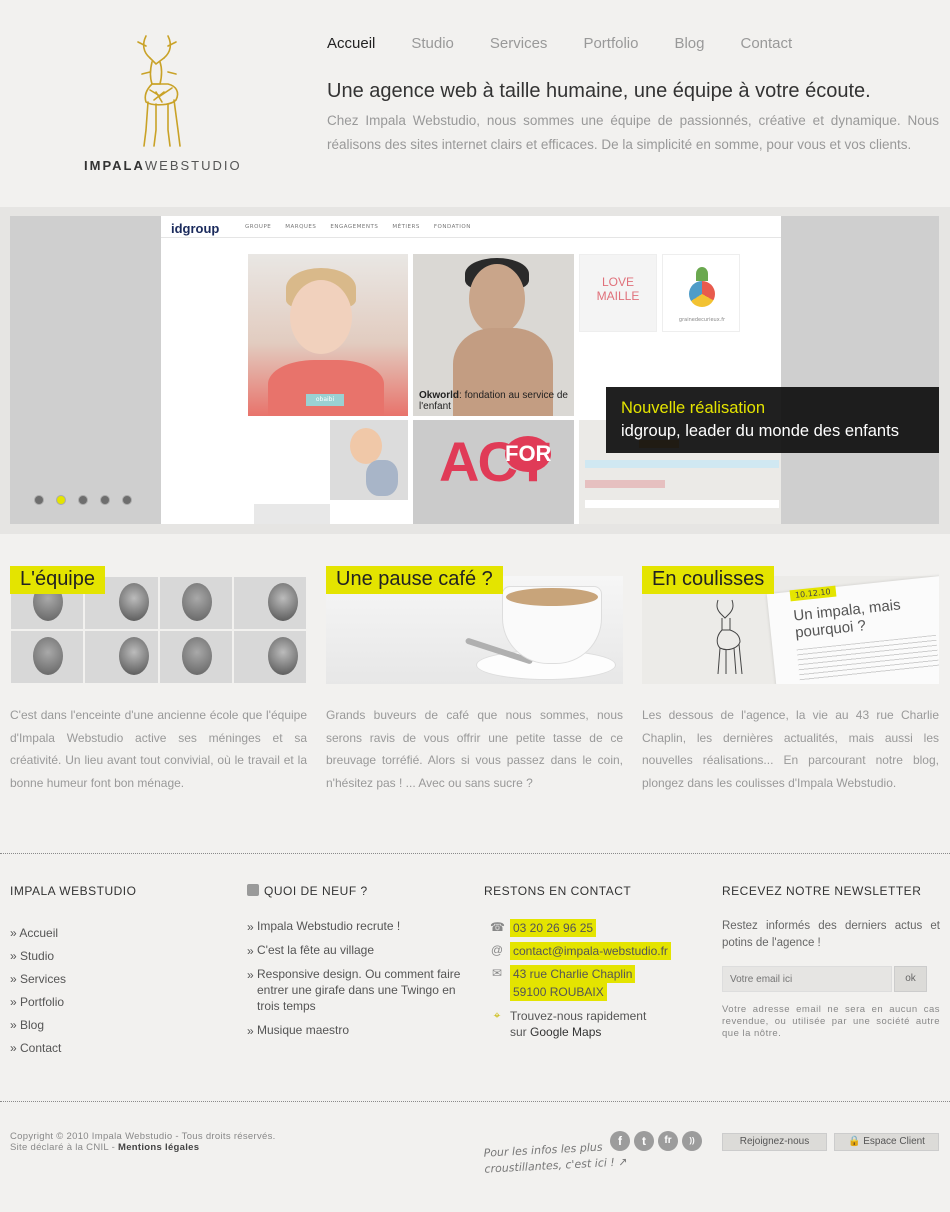 This screenshot has width=950, height=1212. Describe the element at coordinates (158, 1147) in the screenshot. I see `legal-link: Mentions légales` at that location.